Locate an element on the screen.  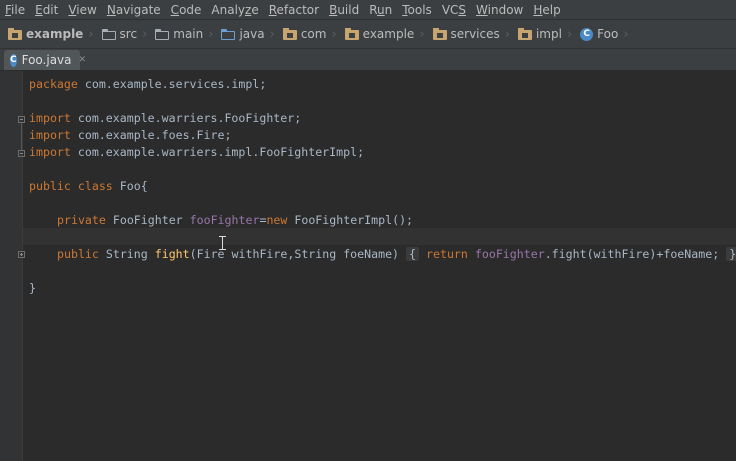
tab-foo-java: C Foo.java ✕ is located at coordinates (45, 60).